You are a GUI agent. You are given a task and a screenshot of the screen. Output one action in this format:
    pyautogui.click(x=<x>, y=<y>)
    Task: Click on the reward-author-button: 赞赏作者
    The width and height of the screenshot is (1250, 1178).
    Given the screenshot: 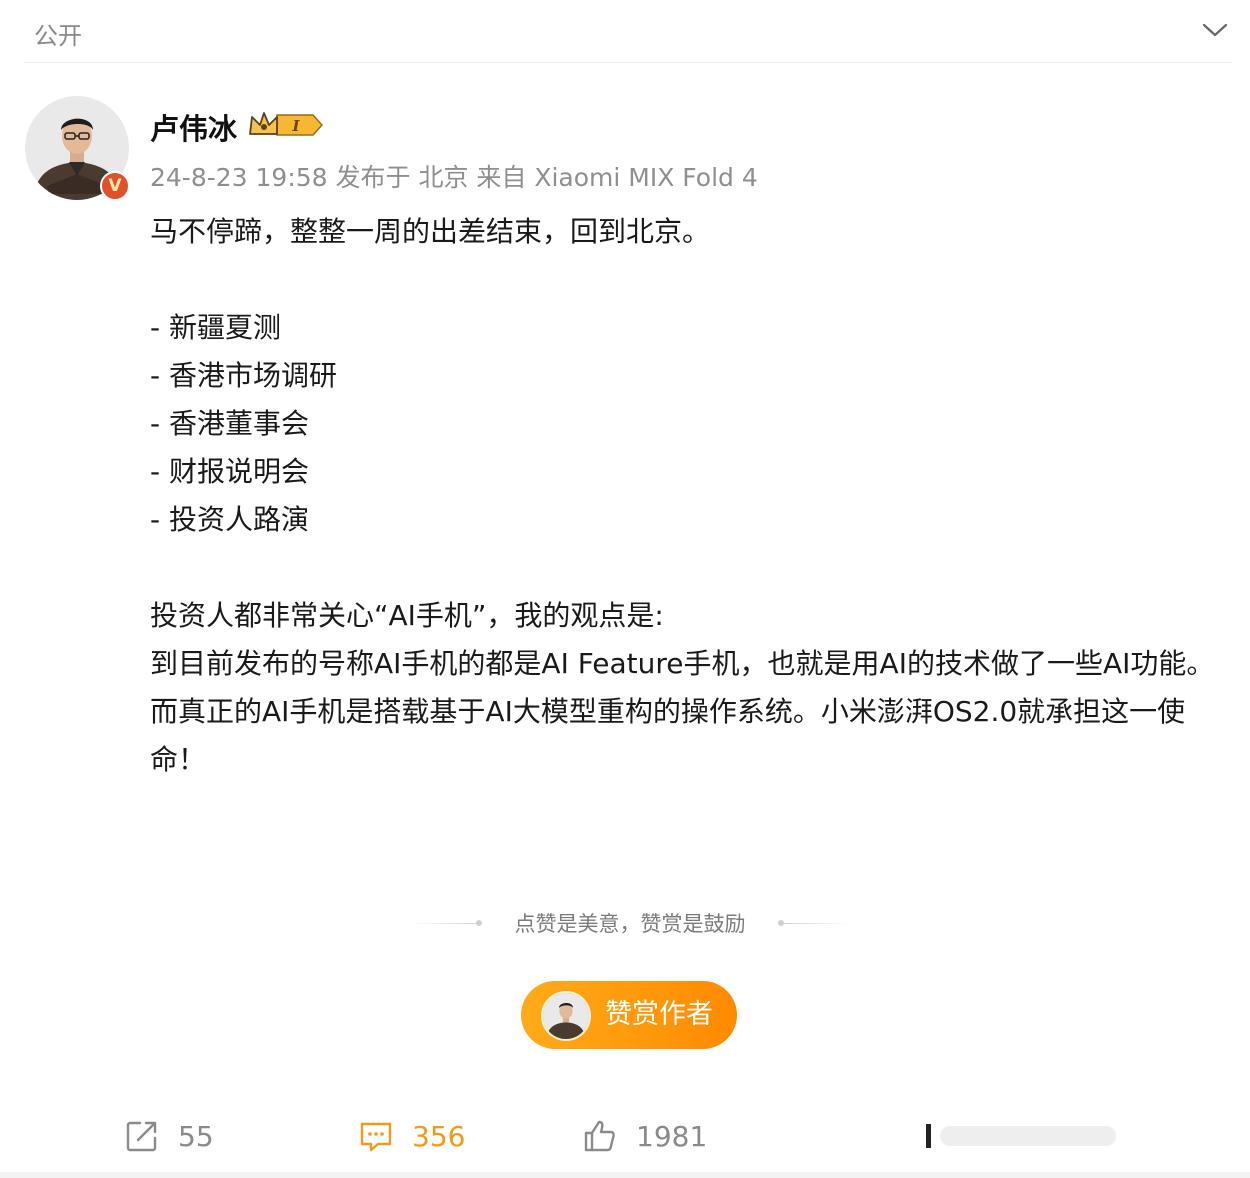 What is the action you would take?
    pyautogui.click(x=629, y=1015)
    